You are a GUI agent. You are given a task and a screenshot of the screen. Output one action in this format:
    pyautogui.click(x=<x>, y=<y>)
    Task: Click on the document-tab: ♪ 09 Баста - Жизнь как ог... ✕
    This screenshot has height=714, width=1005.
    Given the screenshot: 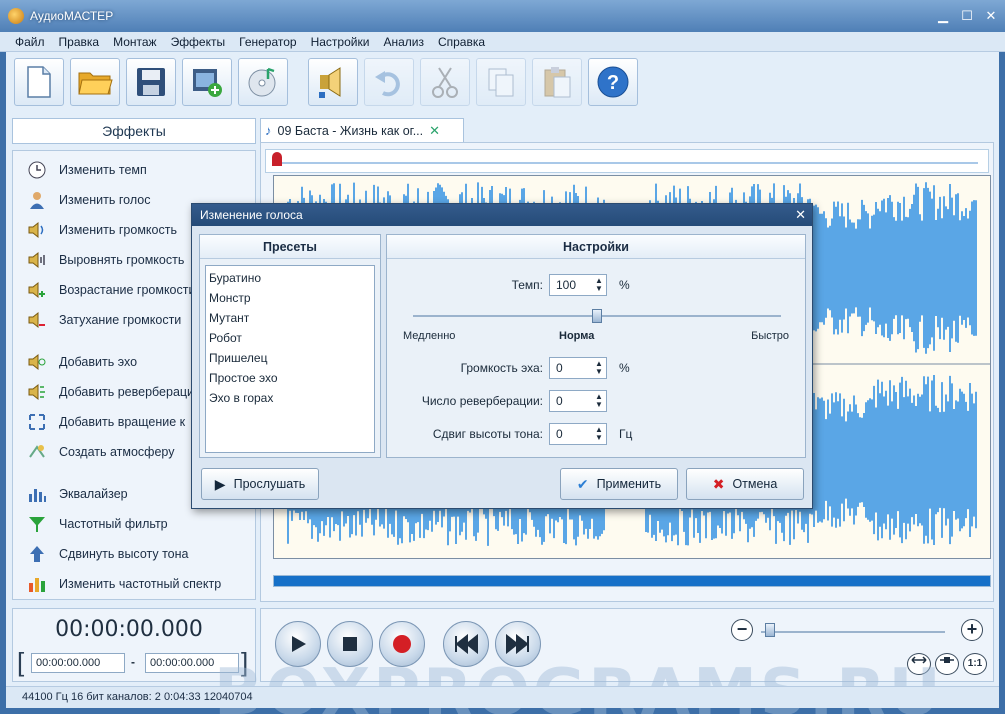 What is the action you would take?
    pyautogui.click(x=362, y=130)
    